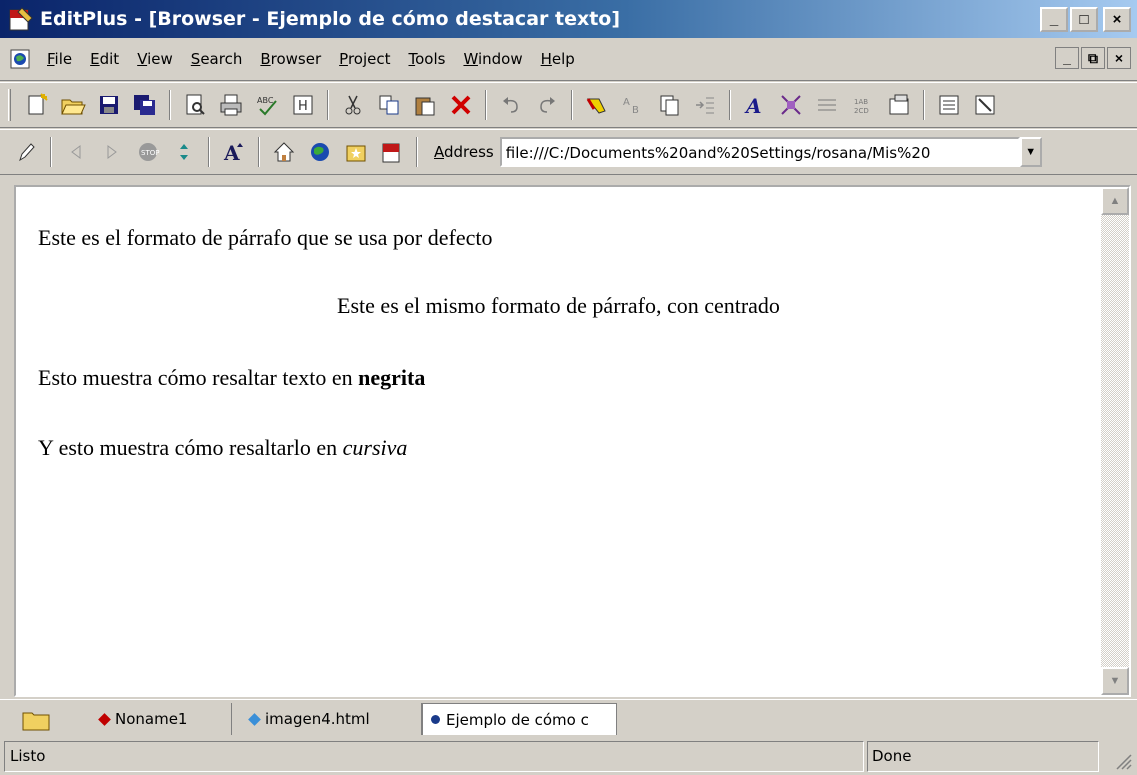 This screenshot has width=1137, height=775. I want to click on address-label-text: ddress, so click(469, 152).